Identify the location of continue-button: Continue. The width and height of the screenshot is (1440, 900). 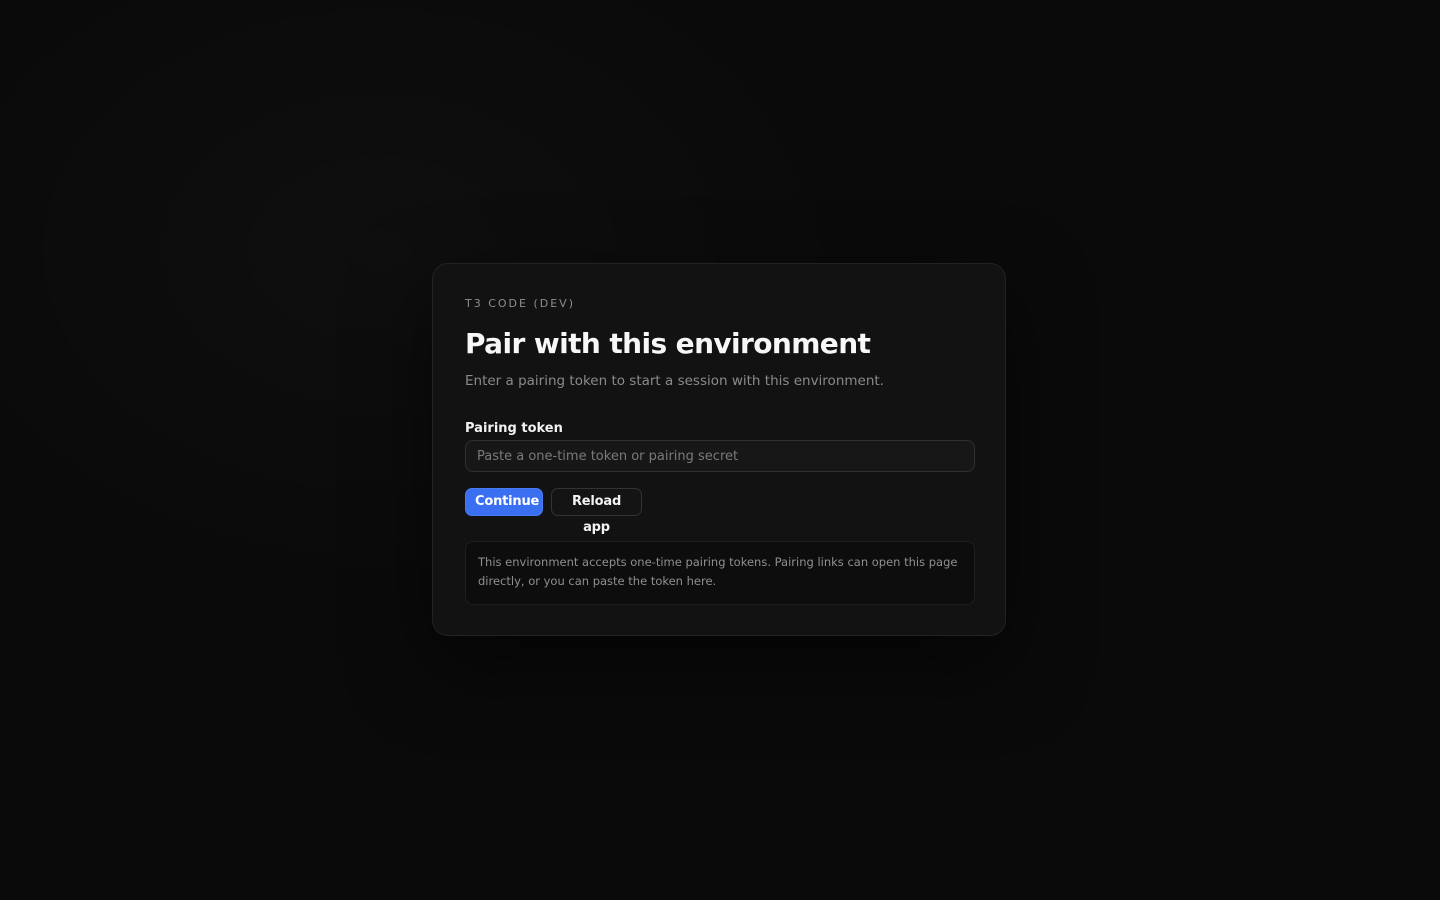
(504, 502).